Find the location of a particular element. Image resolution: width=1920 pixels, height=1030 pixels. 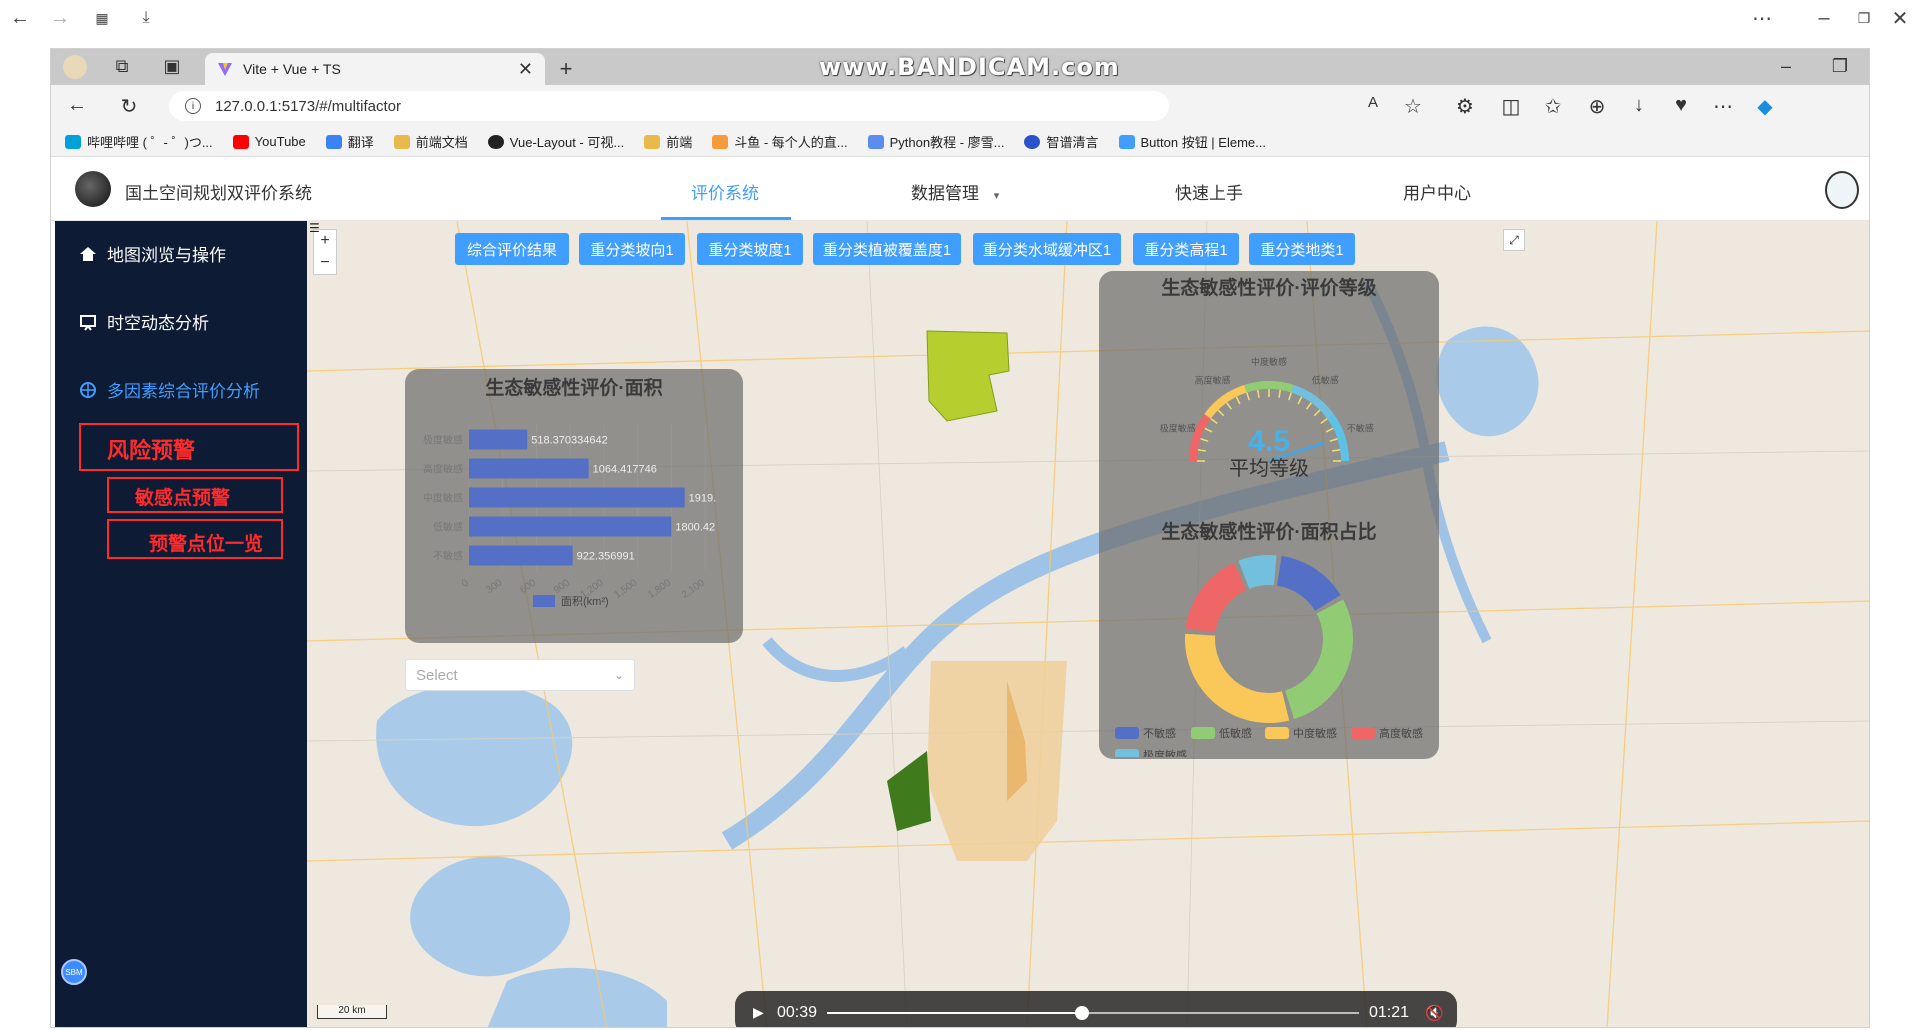

collections-icon: ⊕ is located at coordinates (1597, 106).